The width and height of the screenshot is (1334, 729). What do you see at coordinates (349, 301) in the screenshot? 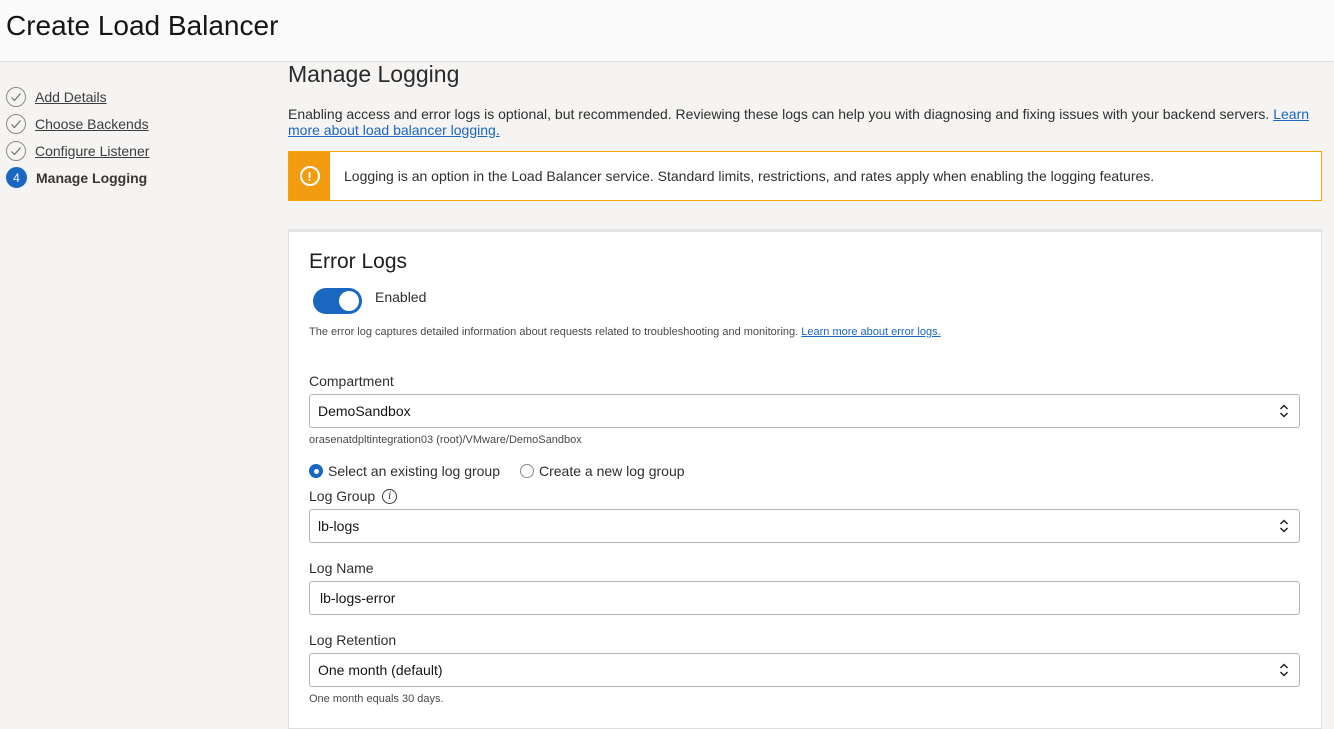
I see `toggle-knob` at bounding box center [349, 301].